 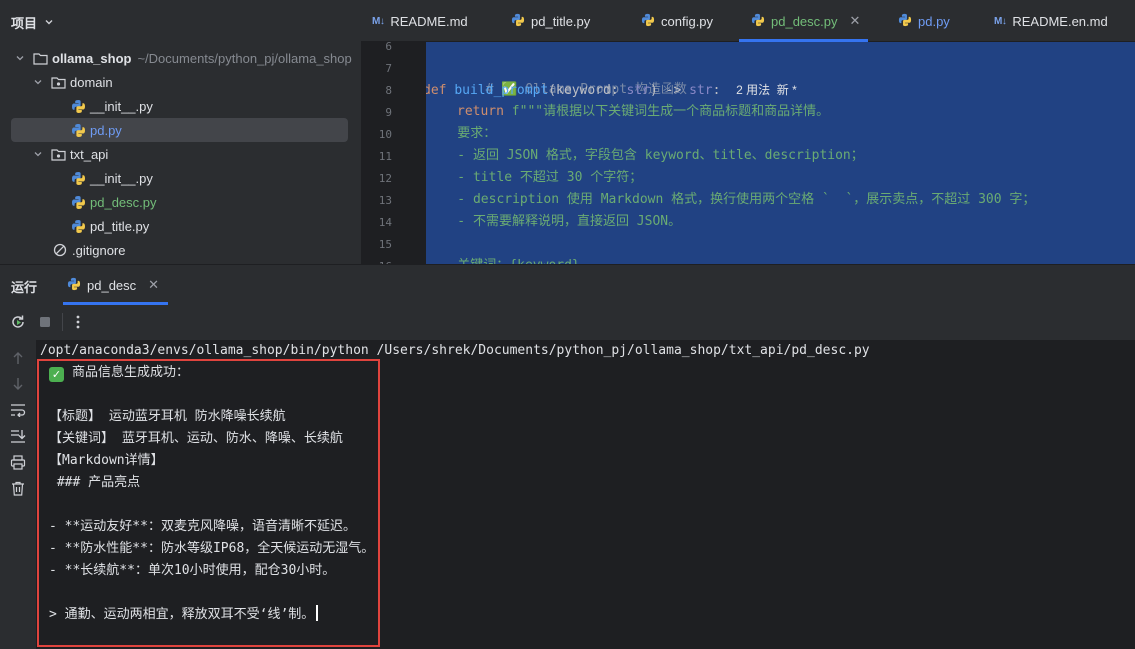 I want to click on tree-item-gitignore: .gitignore, so click(x=88, y=250).